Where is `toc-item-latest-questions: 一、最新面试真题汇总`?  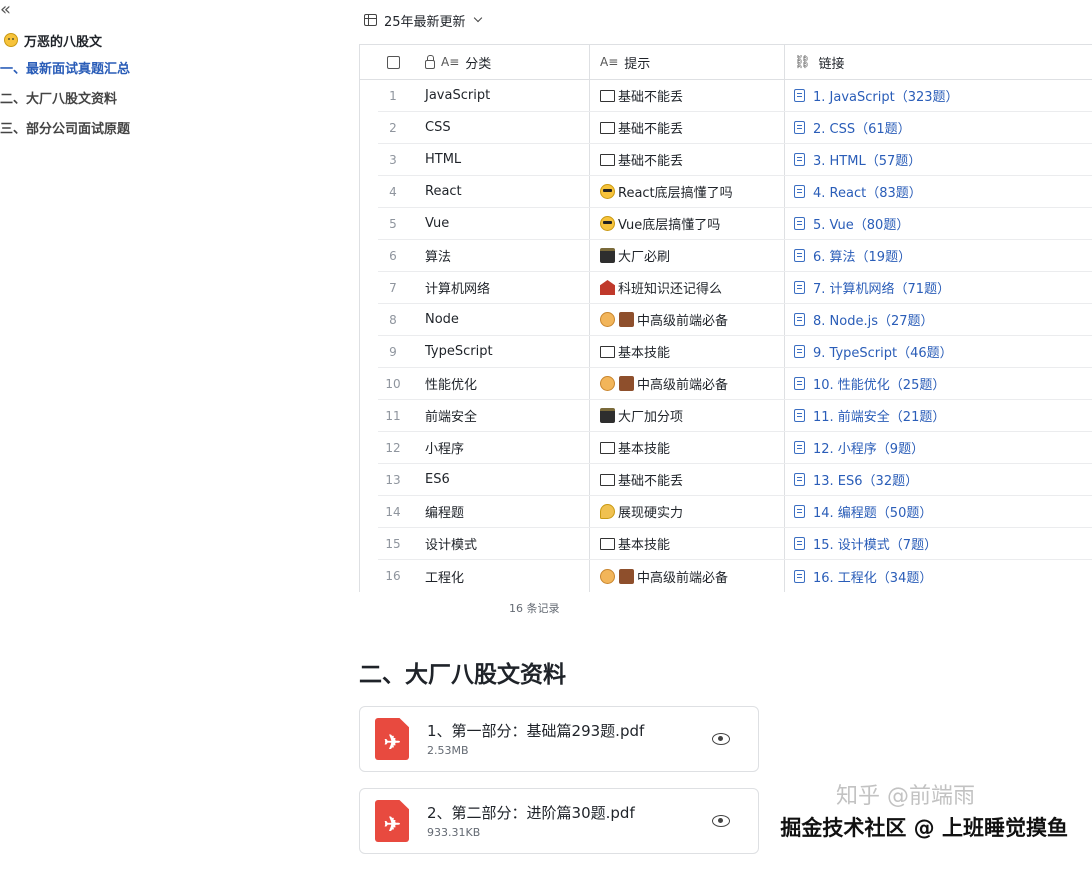
toc-item-latest-questions: 一、最新面试真题汇总 is located at coordinates (150, 70).